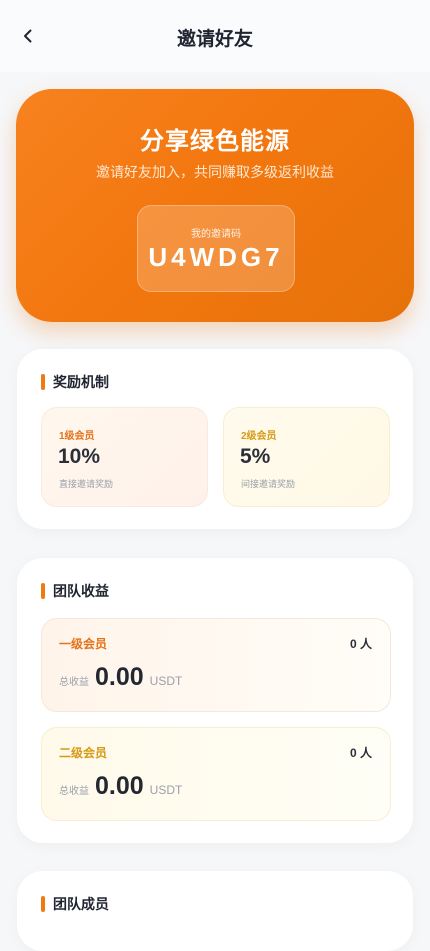 The image size is (430, 951). Describe the element at coordinates (215, 172) in the screenshot. I see `hero-subtitle: 邀请好友加入，共同赚取多级返利收益` at that location.